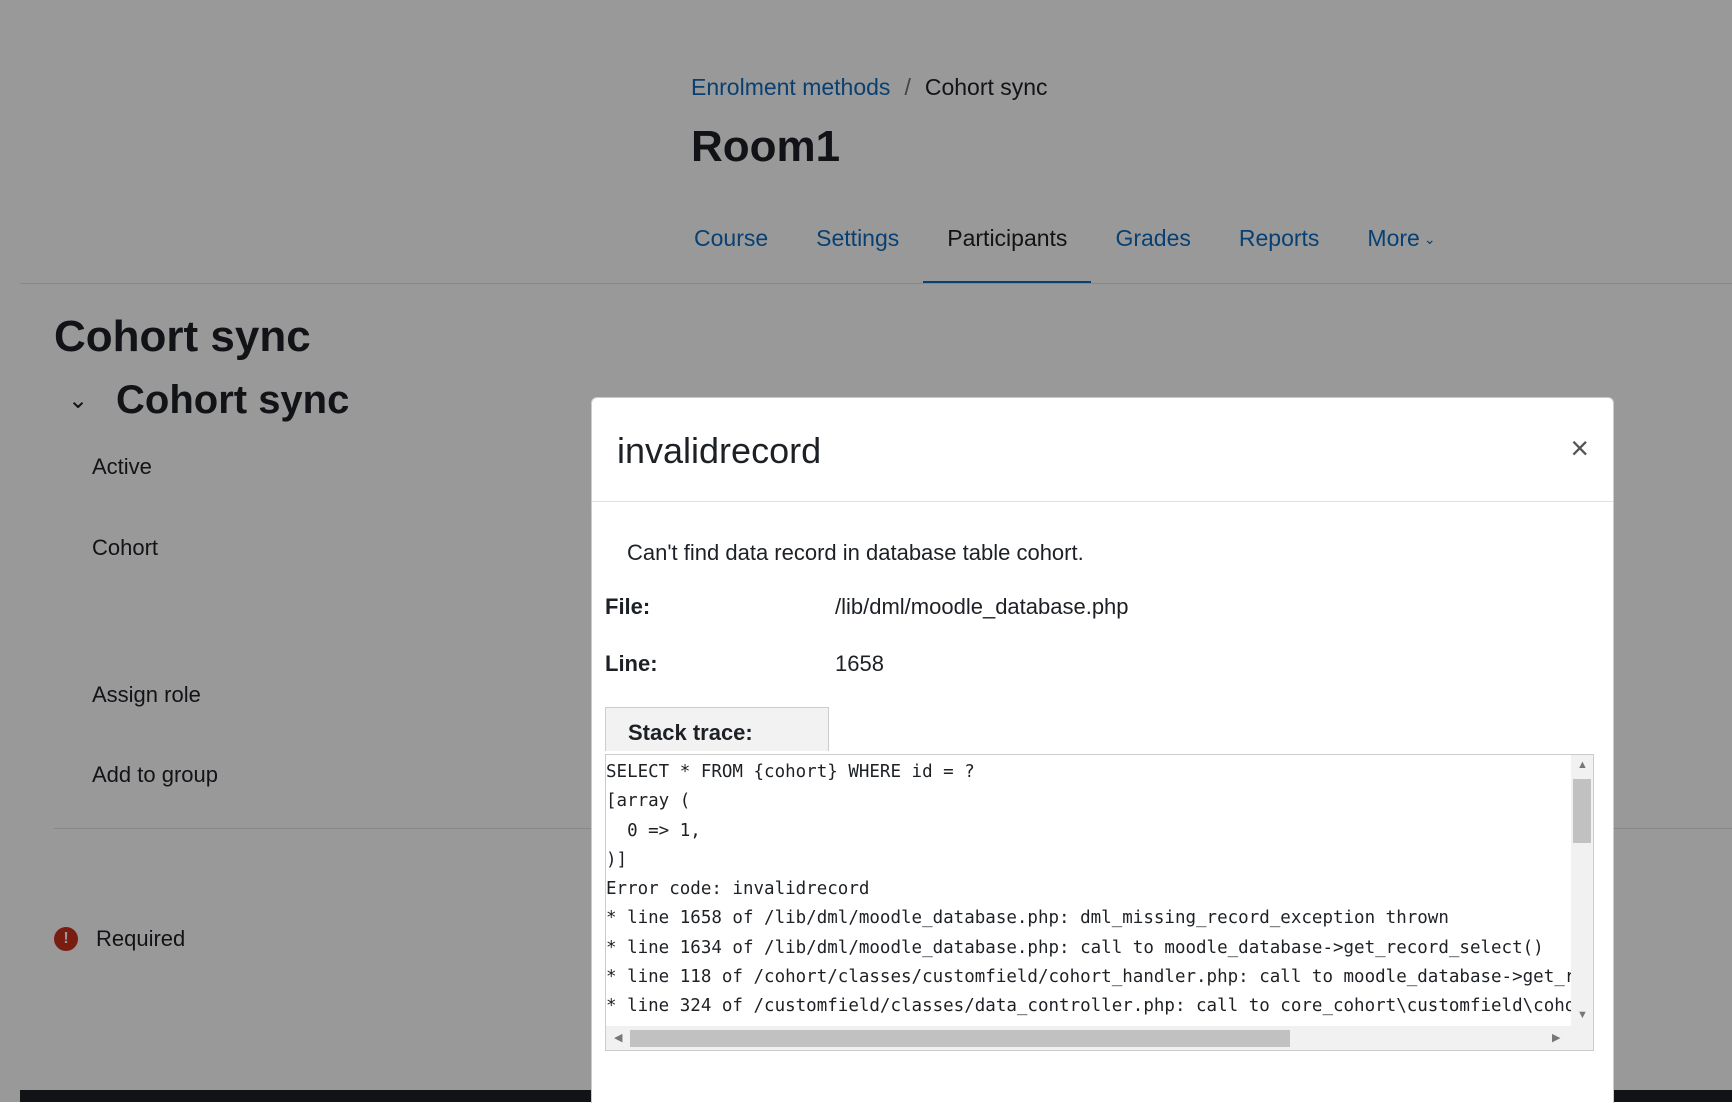  Describe the element at coordinates (1582, 811) in the screenshot. I see `vertical-scroll-thumb` at that location.